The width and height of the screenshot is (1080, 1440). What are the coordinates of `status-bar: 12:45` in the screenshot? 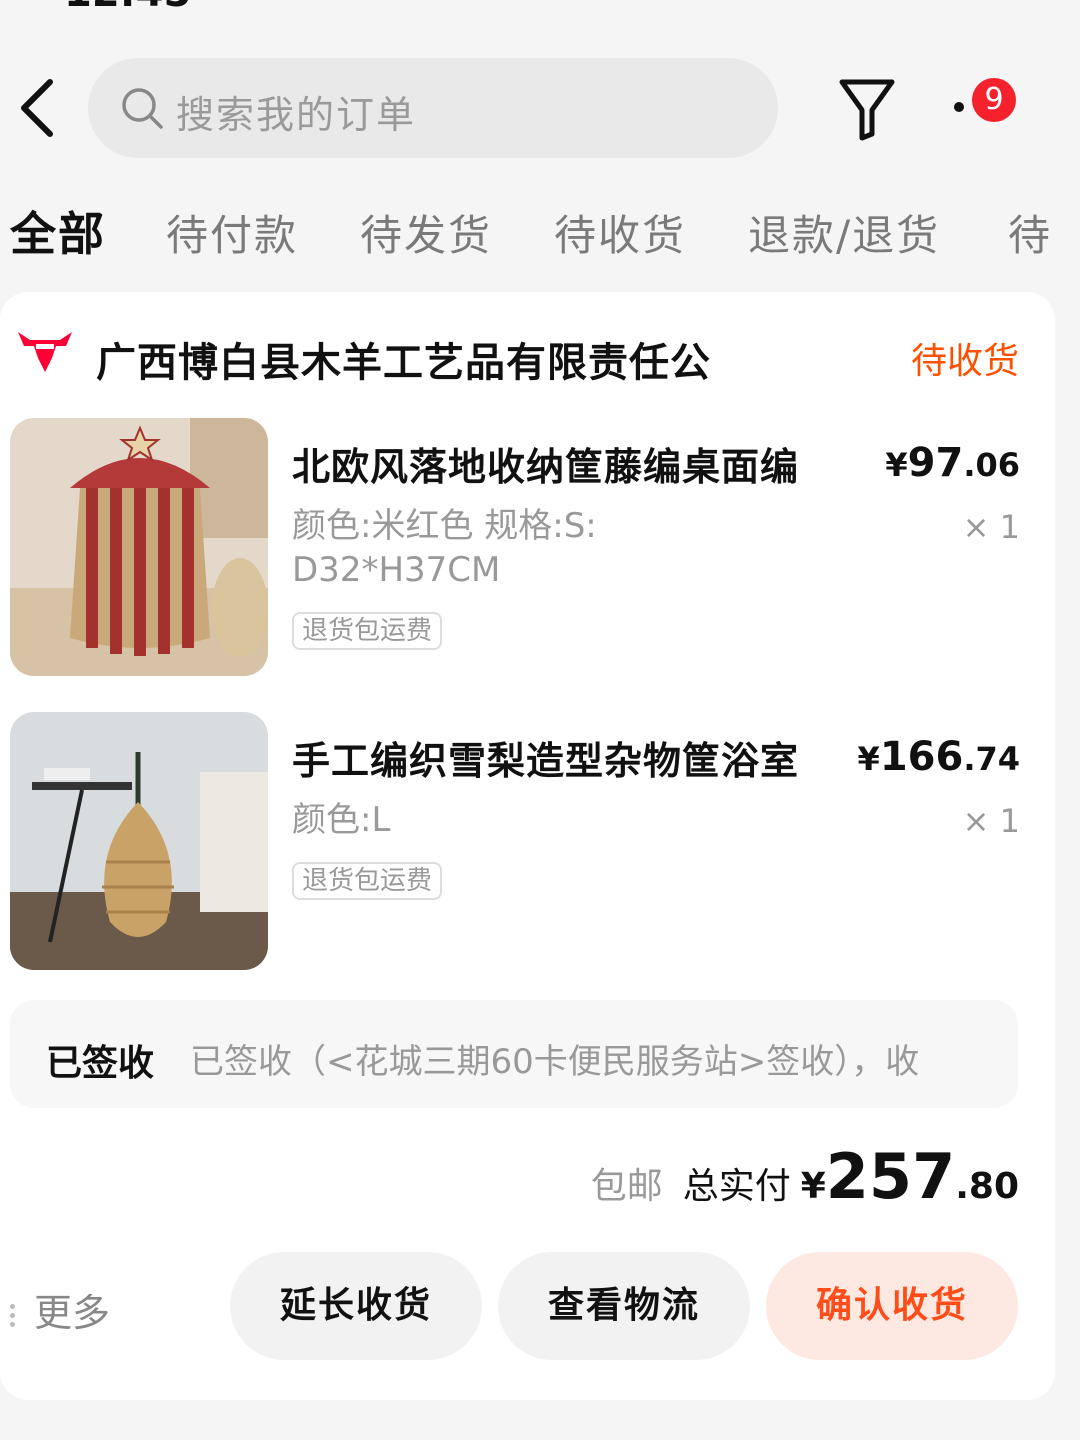 It's located at (540, 8).